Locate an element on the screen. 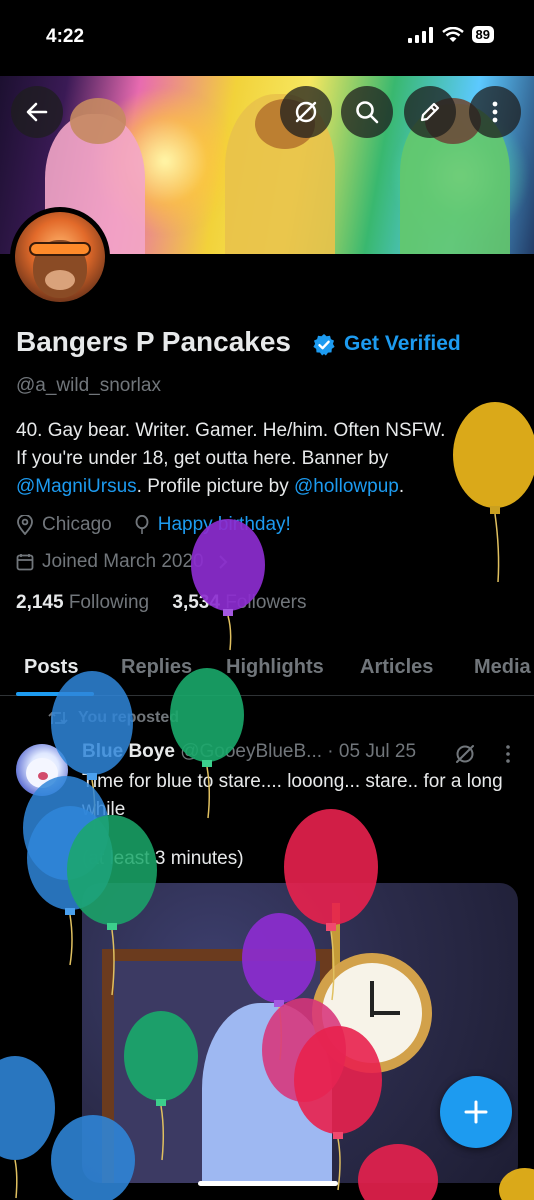 This screenshot has height=1200, width=534. pencil-icon is located at coordinates (430, 112).